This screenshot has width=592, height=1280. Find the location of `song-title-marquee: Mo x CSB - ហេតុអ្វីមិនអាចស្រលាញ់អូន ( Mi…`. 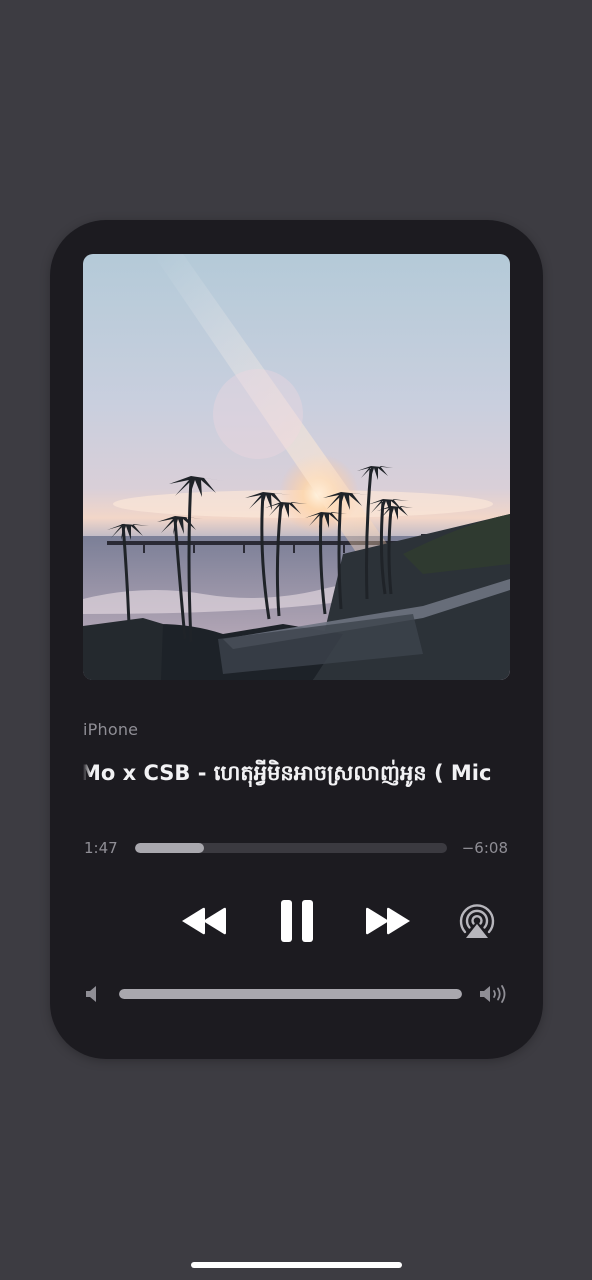

song-title-marquee: Mo x CSB - ហេតុអ្វីមិនអាចស្រលាញ់អូន ( Mi… is located at coordinates (297, 773).